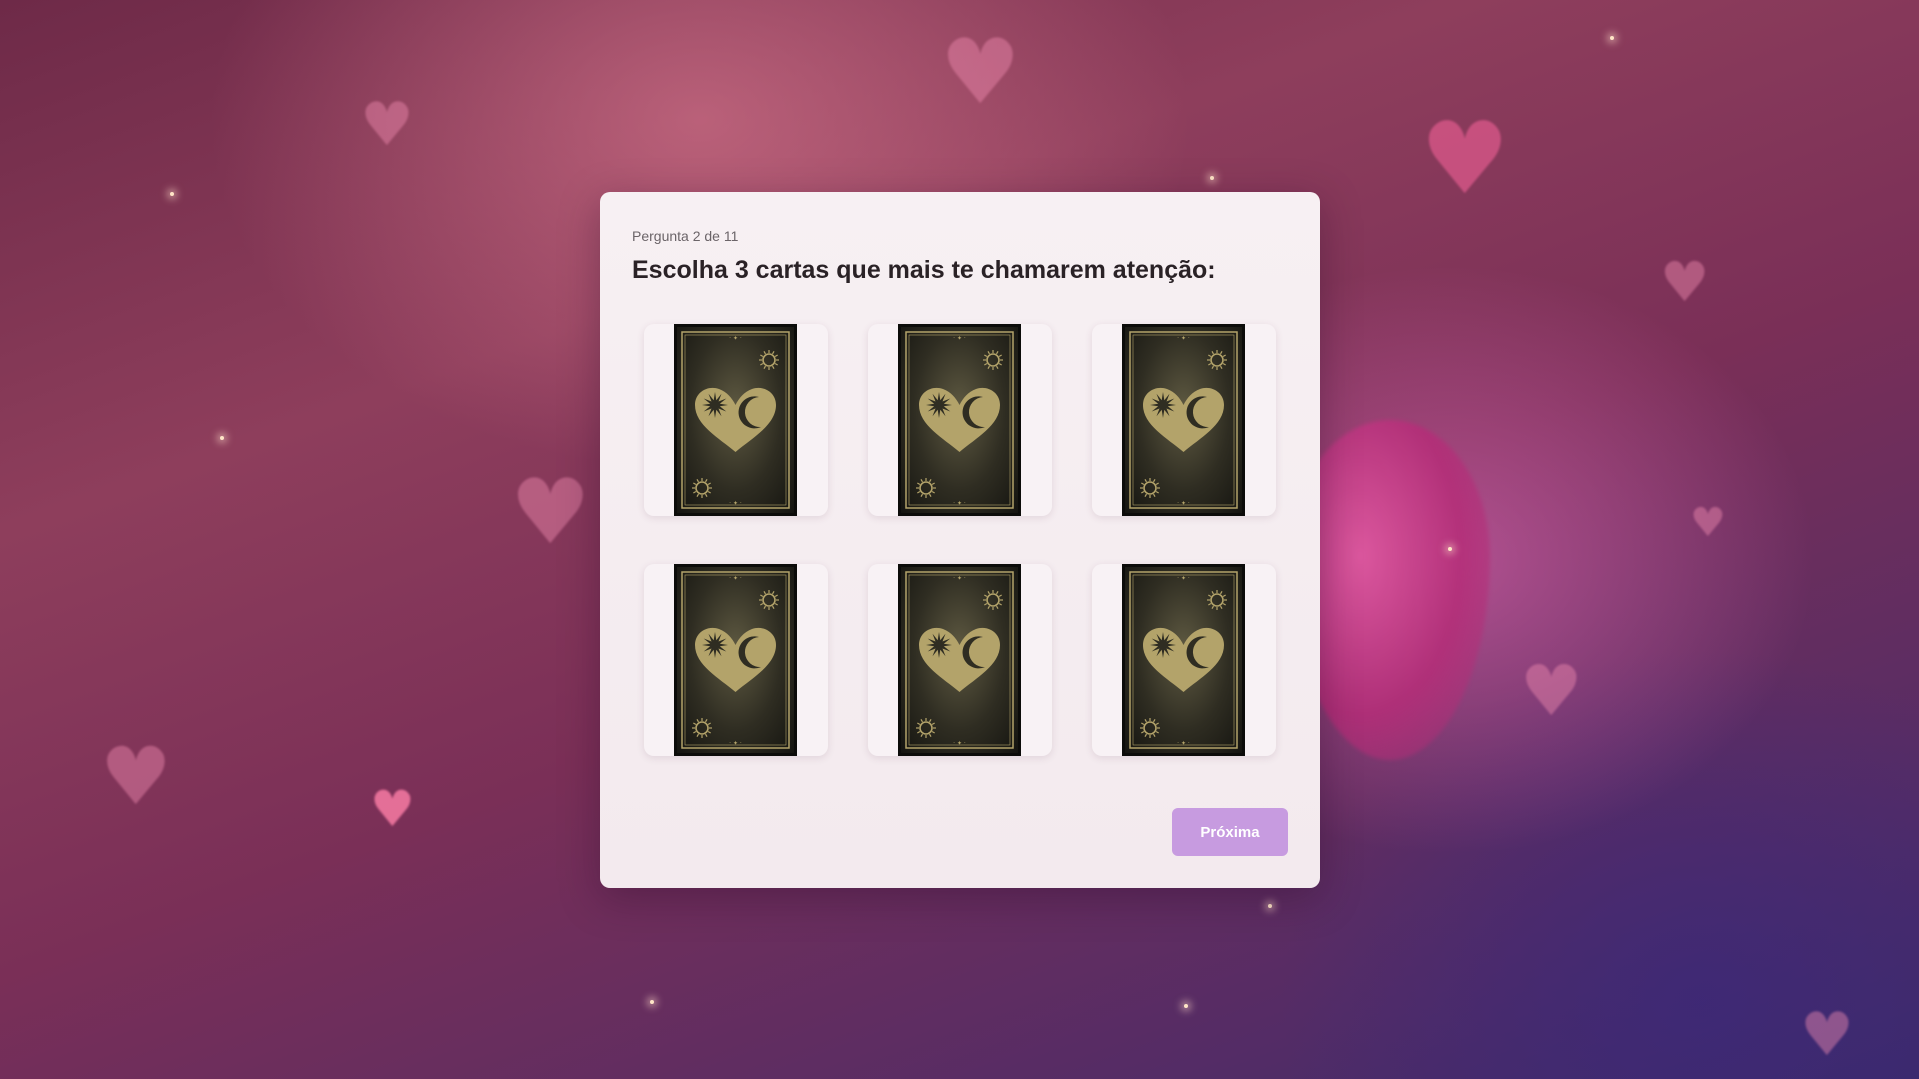 This screenshot has width=1919, height=1079. I want to click on tarot-card-5: · ✦ · · ✦ ·, so click(960, 660).